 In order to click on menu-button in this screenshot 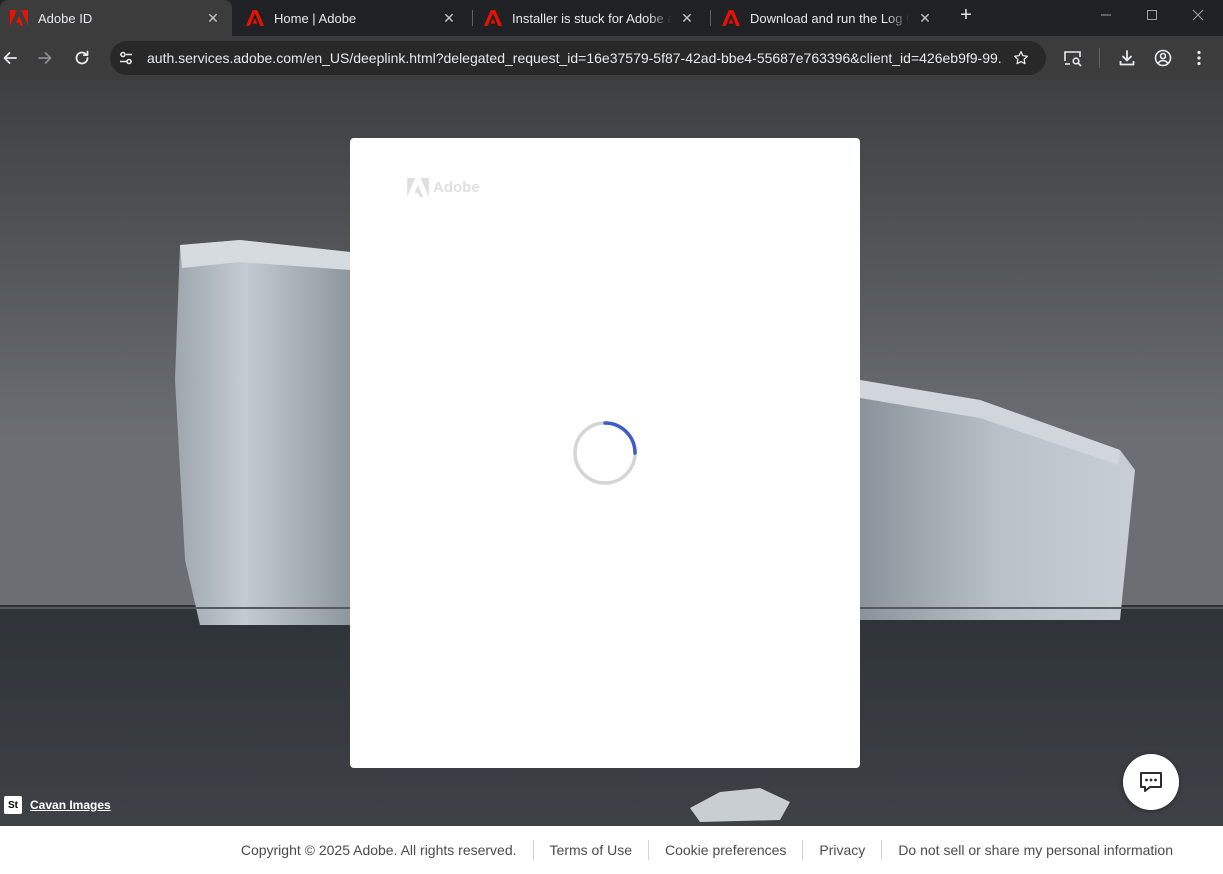, I will do `click(1199, 58)`.